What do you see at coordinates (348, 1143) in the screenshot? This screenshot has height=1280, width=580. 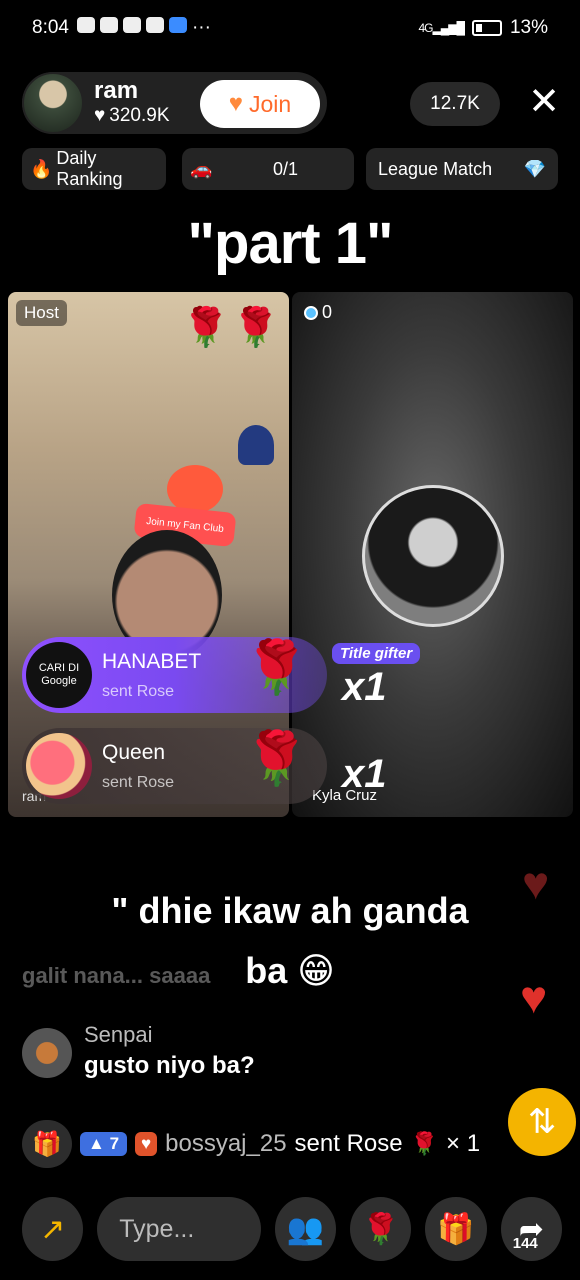 I see `gift-feed-action: sent Rose` at bounding box center [348, 1143].